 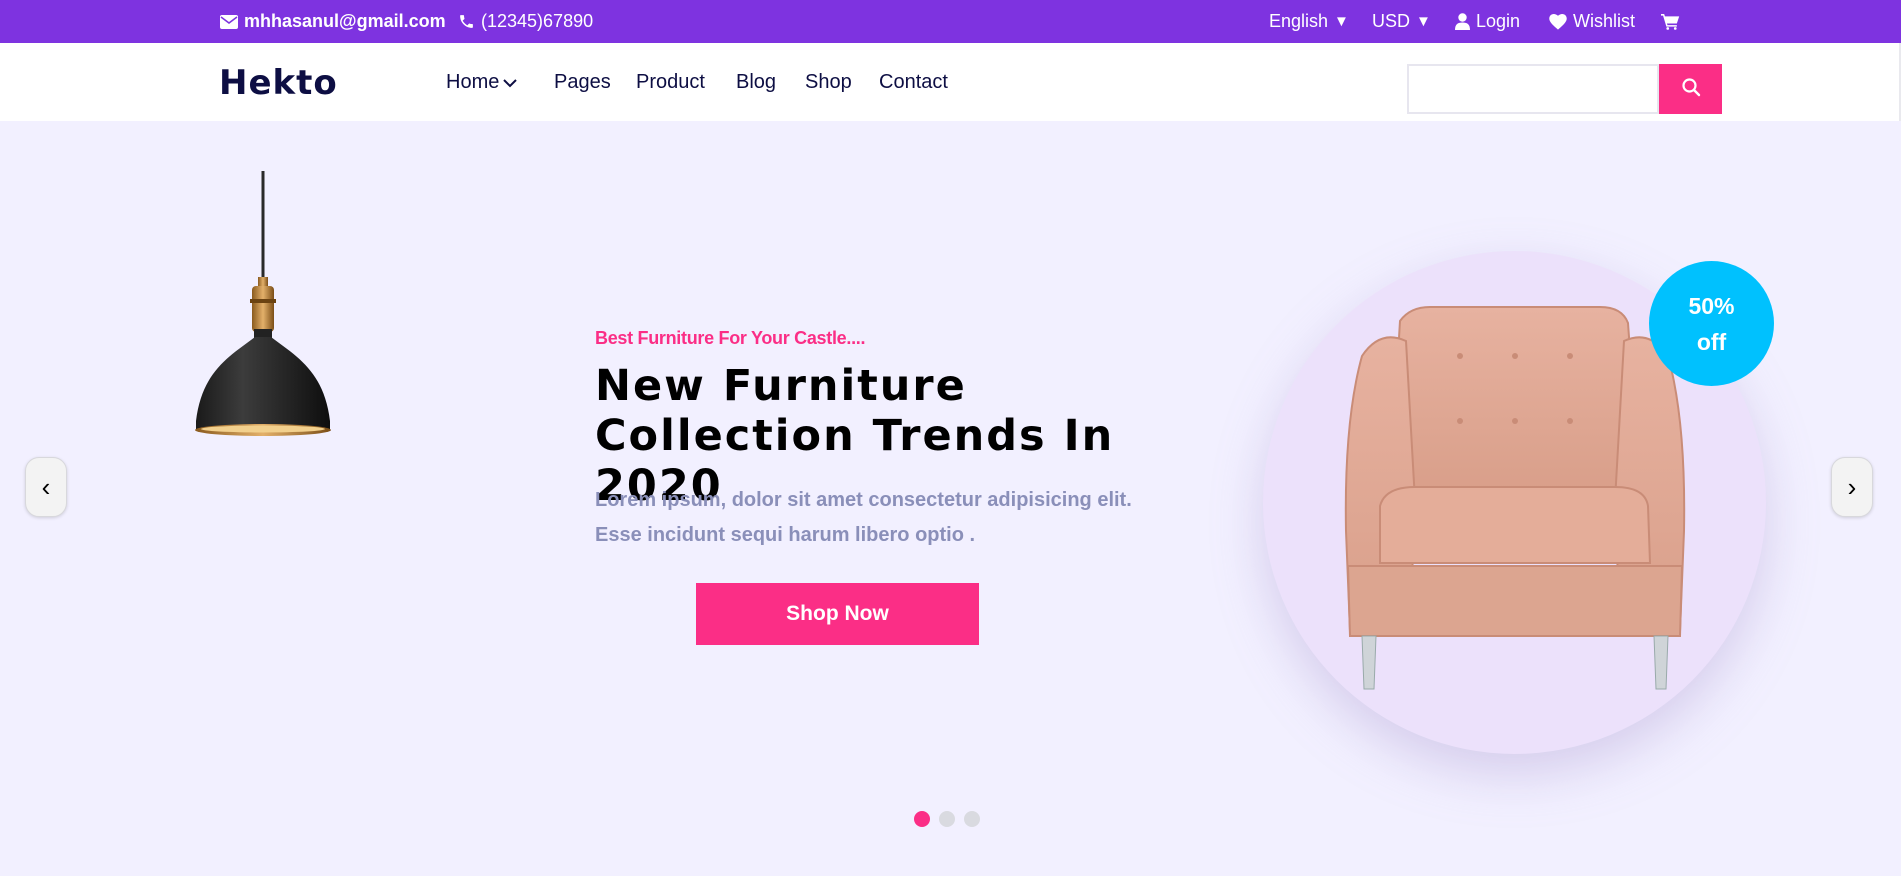 I want to click on email-contact: mhhasanul@gmail.com, so click(x=333, y=21).